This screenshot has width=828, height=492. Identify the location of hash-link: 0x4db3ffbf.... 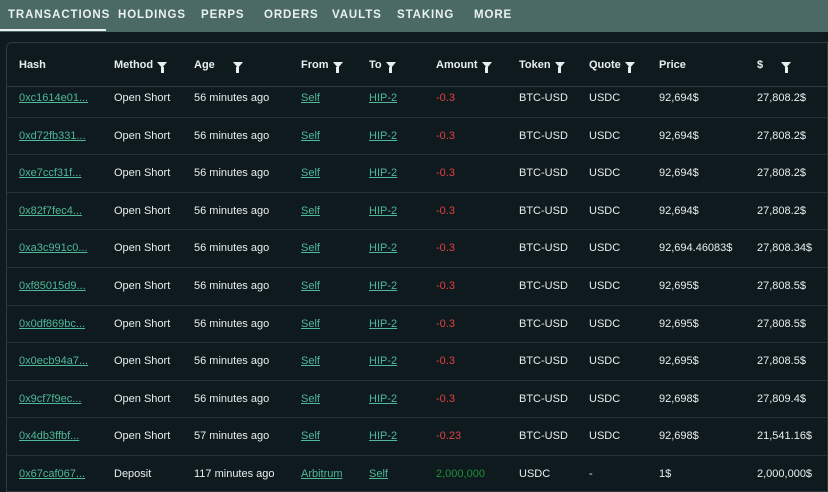
(49, 436).